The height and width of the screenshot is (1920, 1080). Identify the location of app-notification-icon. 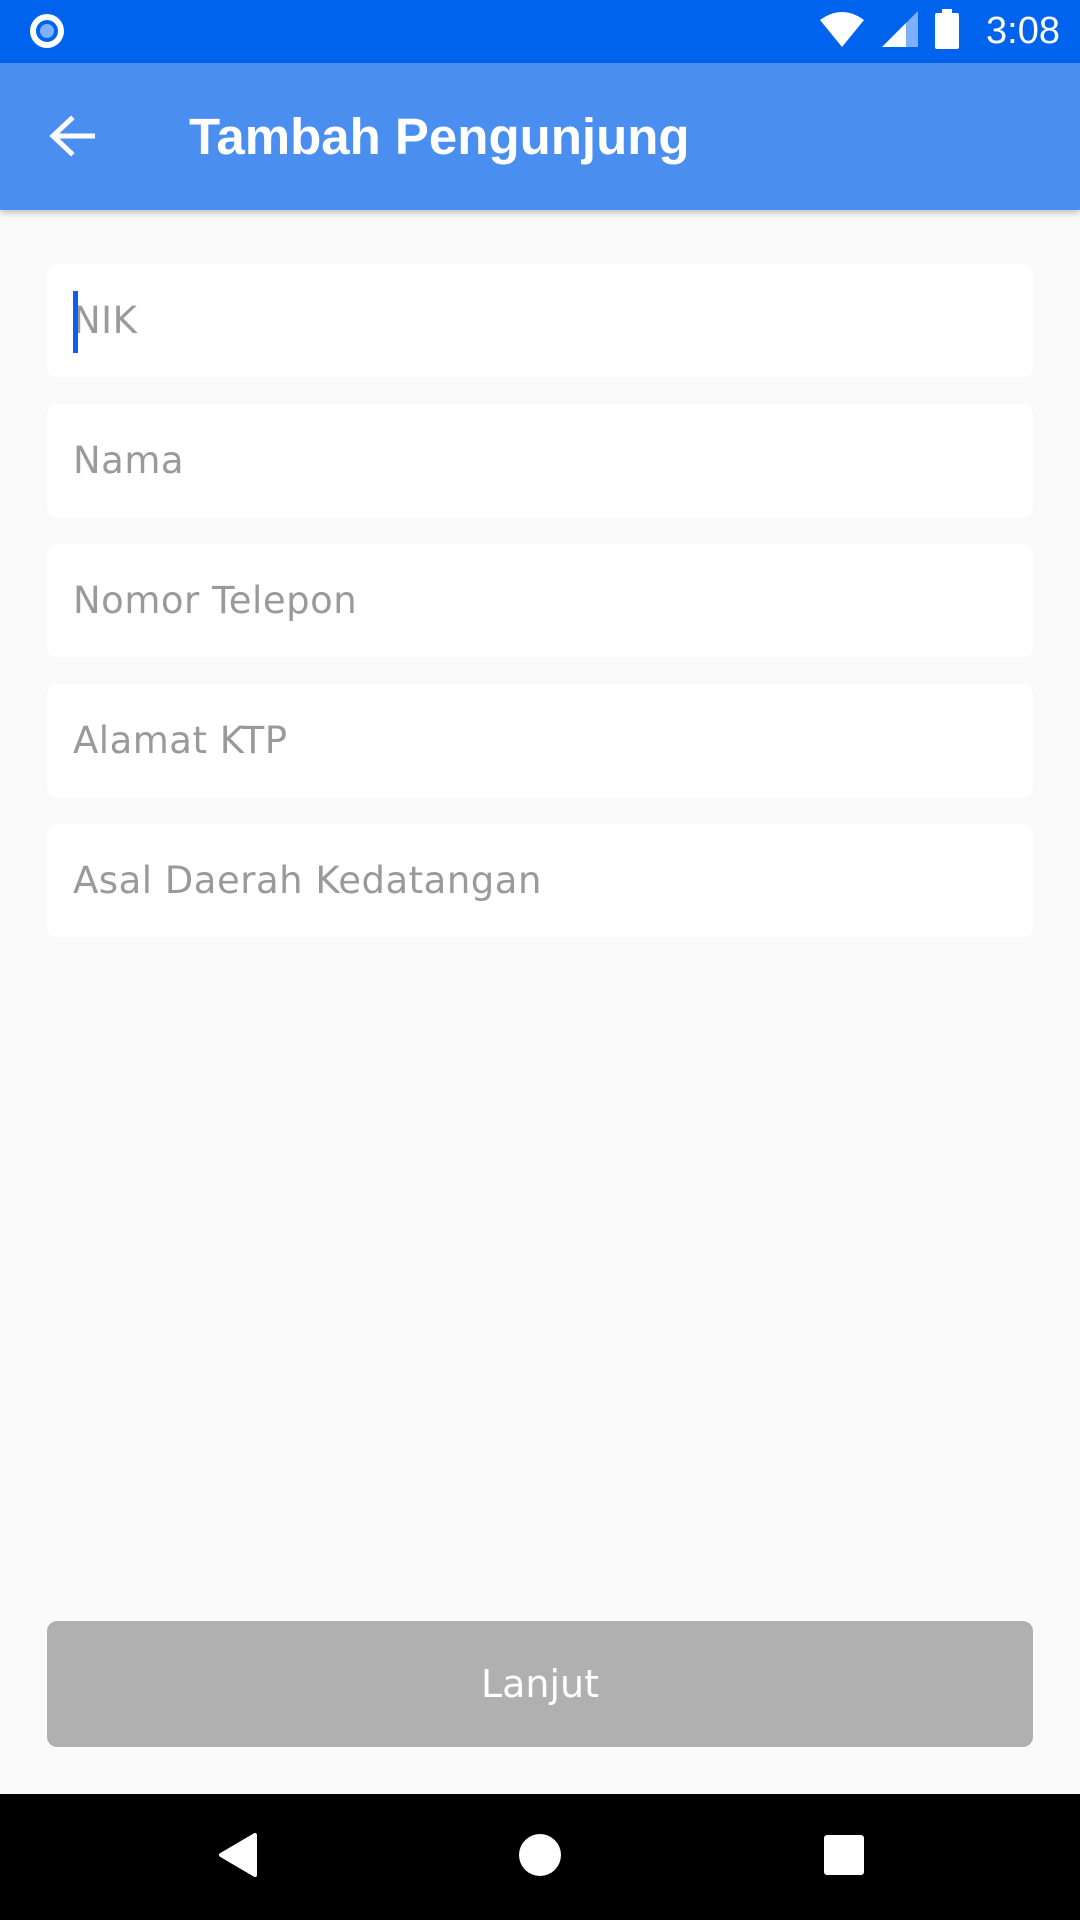
(47, 31).